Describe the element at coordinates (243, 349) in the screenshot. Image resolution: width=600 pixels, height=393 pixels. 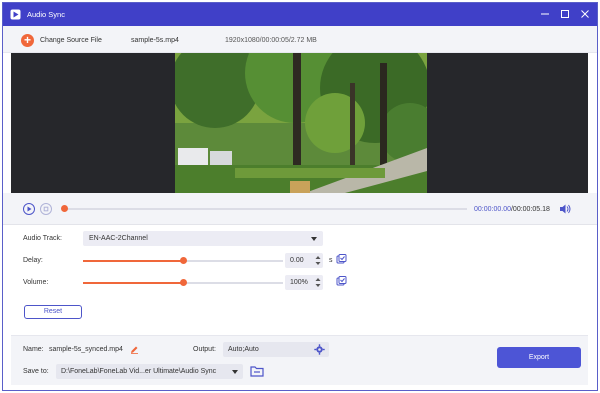
I see `output-format-value: Auto;Auto` at that location.